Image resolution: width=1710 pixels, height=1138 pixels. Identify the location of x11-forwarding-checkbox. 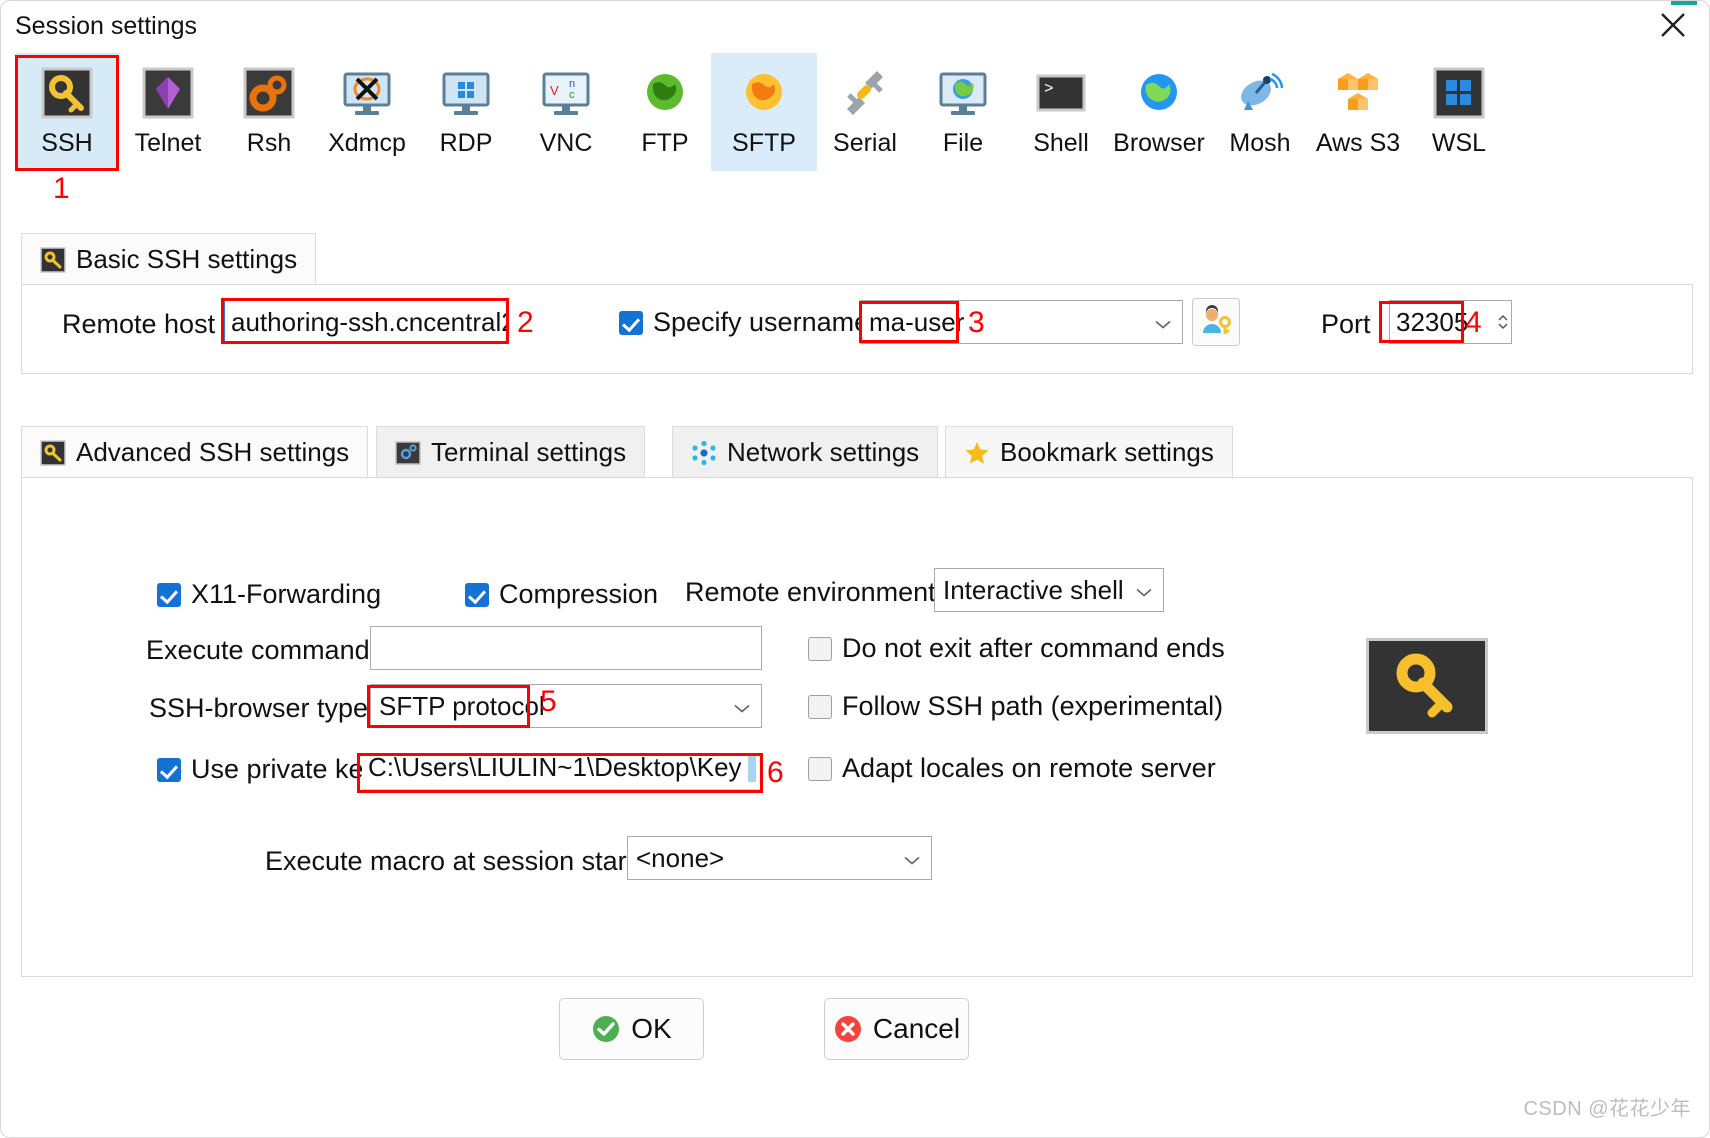
(169, 594).